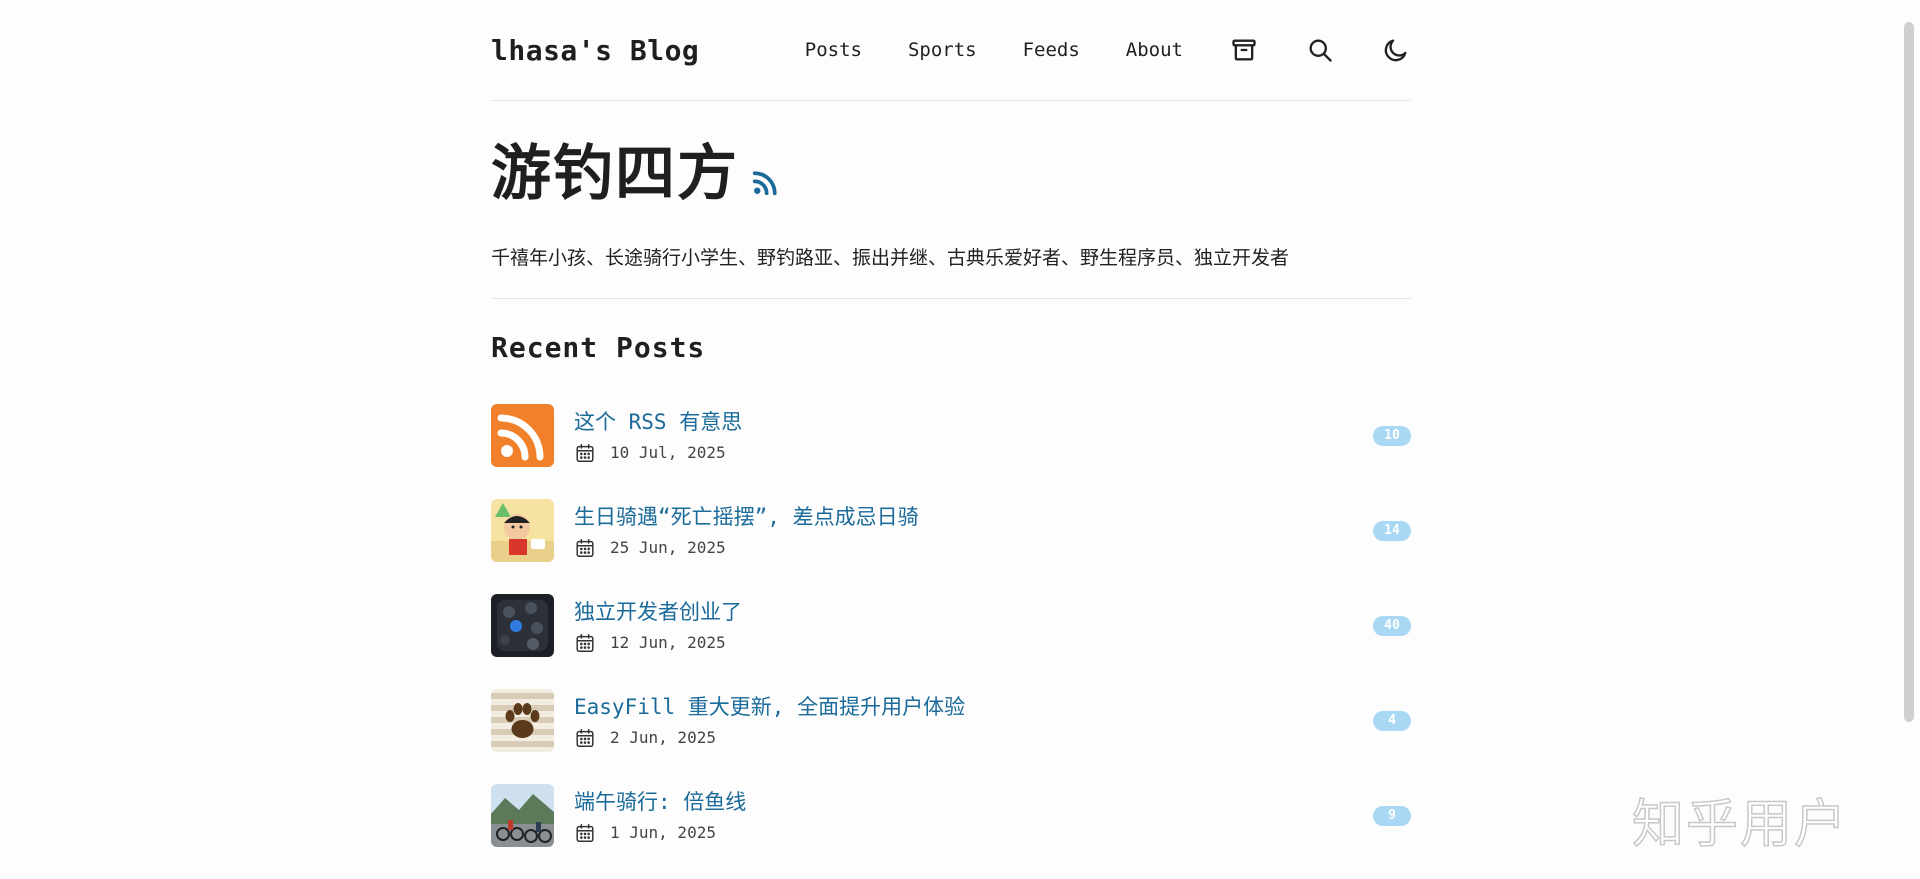 This screenshot has width=1920, height=879. What do you see at coordinates (598, 347) in the screenshot?
I see `recent-posts-heading: Recent Posts` at bounding box center [598, 347].